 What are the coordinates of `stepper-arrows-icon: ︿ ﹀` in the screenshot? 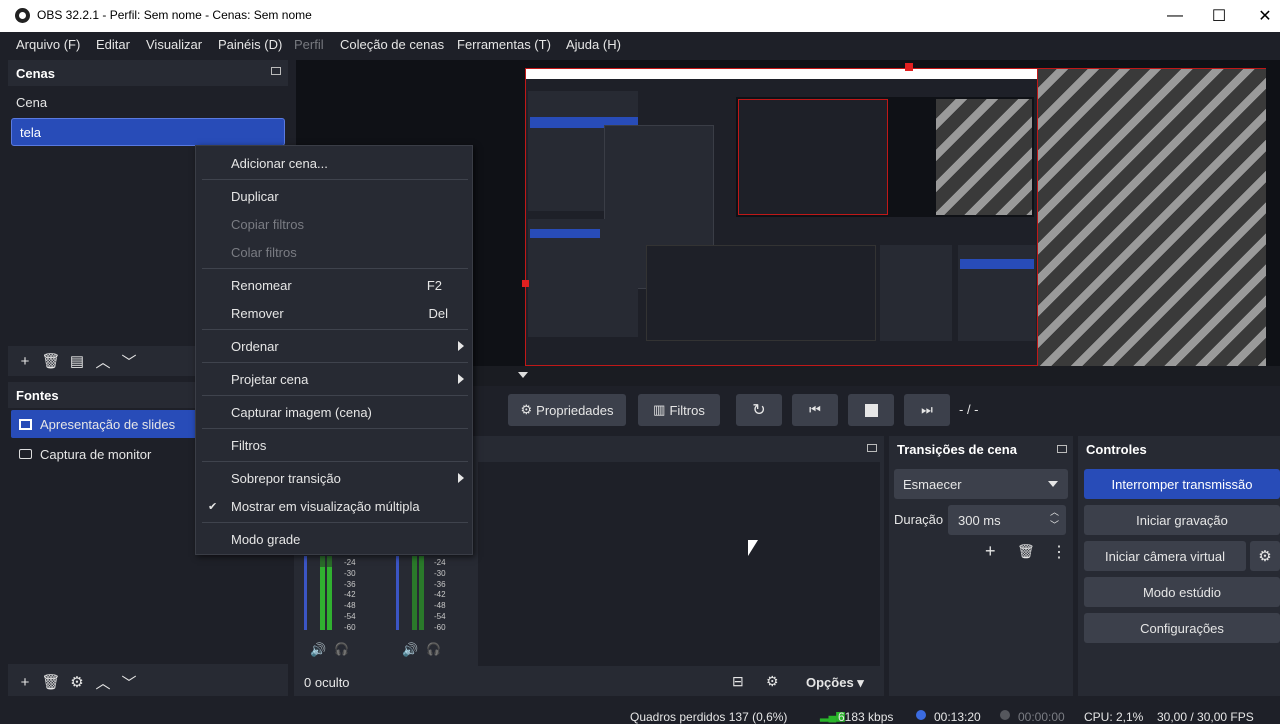 It's located at (1054, 519).